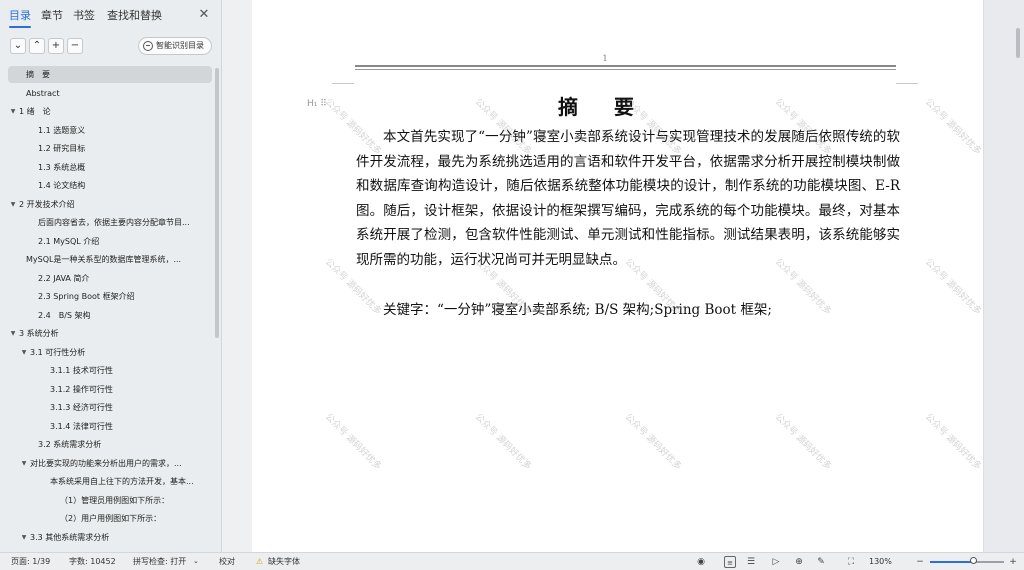  What do you see at coordinates (62, 185) in the screenshot?
I see `toc-item-label: 1.4 论文结构` at bounding box center [62, 185].